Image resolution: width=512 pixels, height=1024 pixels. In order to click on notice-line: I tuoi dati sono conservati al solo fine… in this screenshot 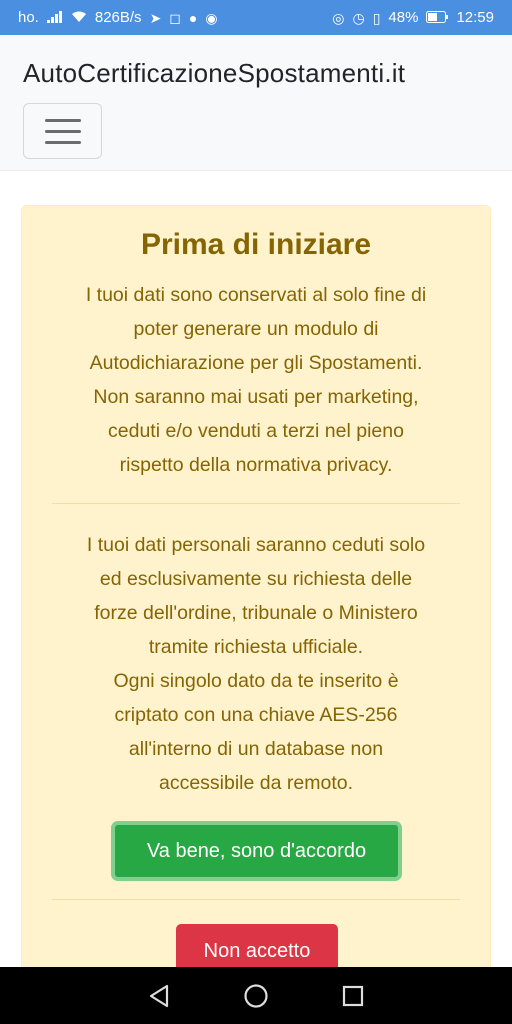, I will do `click(256, 295)`.